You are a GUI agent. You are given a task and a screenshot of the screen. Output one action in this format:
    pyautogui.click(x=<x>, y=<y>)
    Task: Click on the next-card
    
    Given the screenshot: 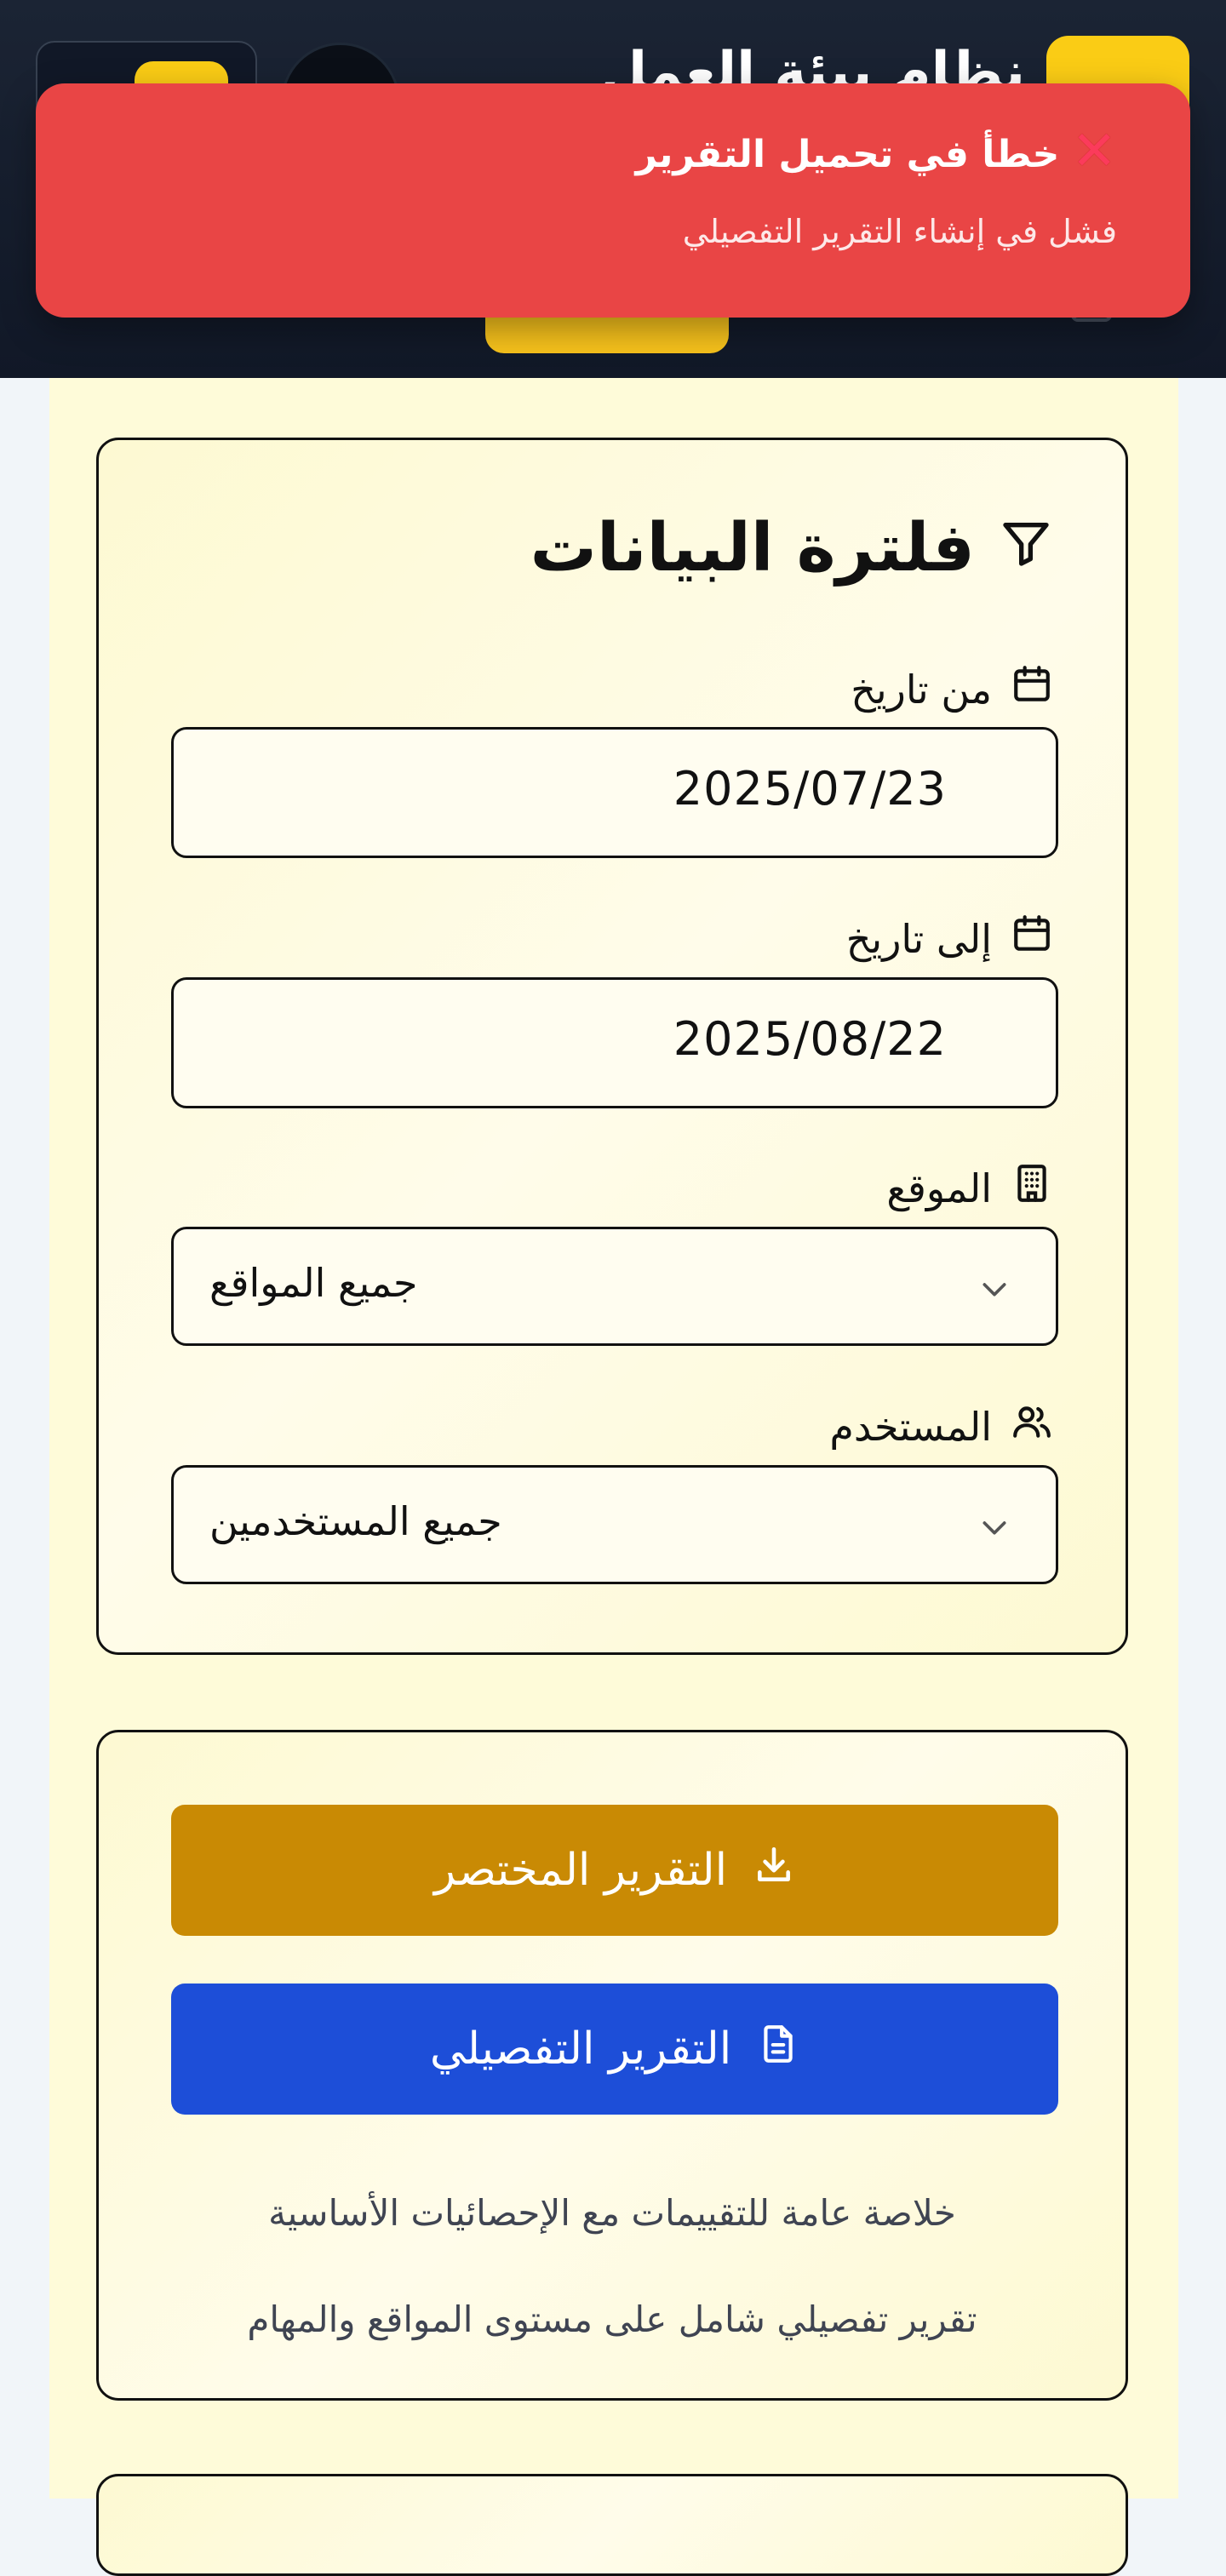 What is the action you would take?
    pyautogui.click(x=612, y=2525)
    